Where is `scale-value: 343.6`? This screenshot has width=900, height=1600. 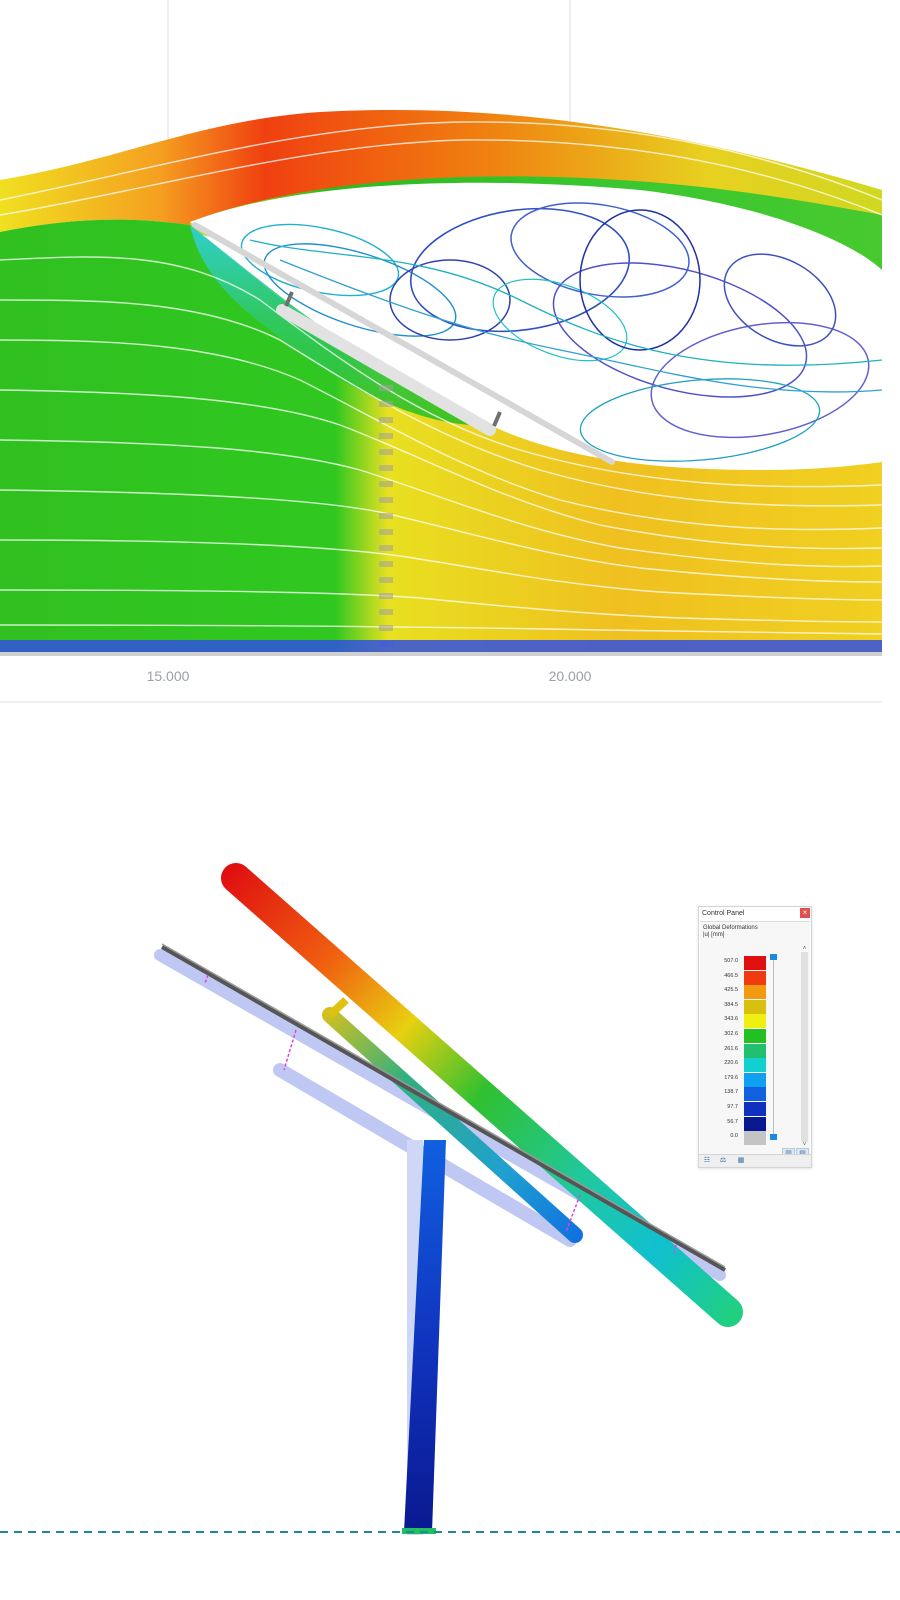
scale-value: 343.6 is located at coordinates (731, 1019).